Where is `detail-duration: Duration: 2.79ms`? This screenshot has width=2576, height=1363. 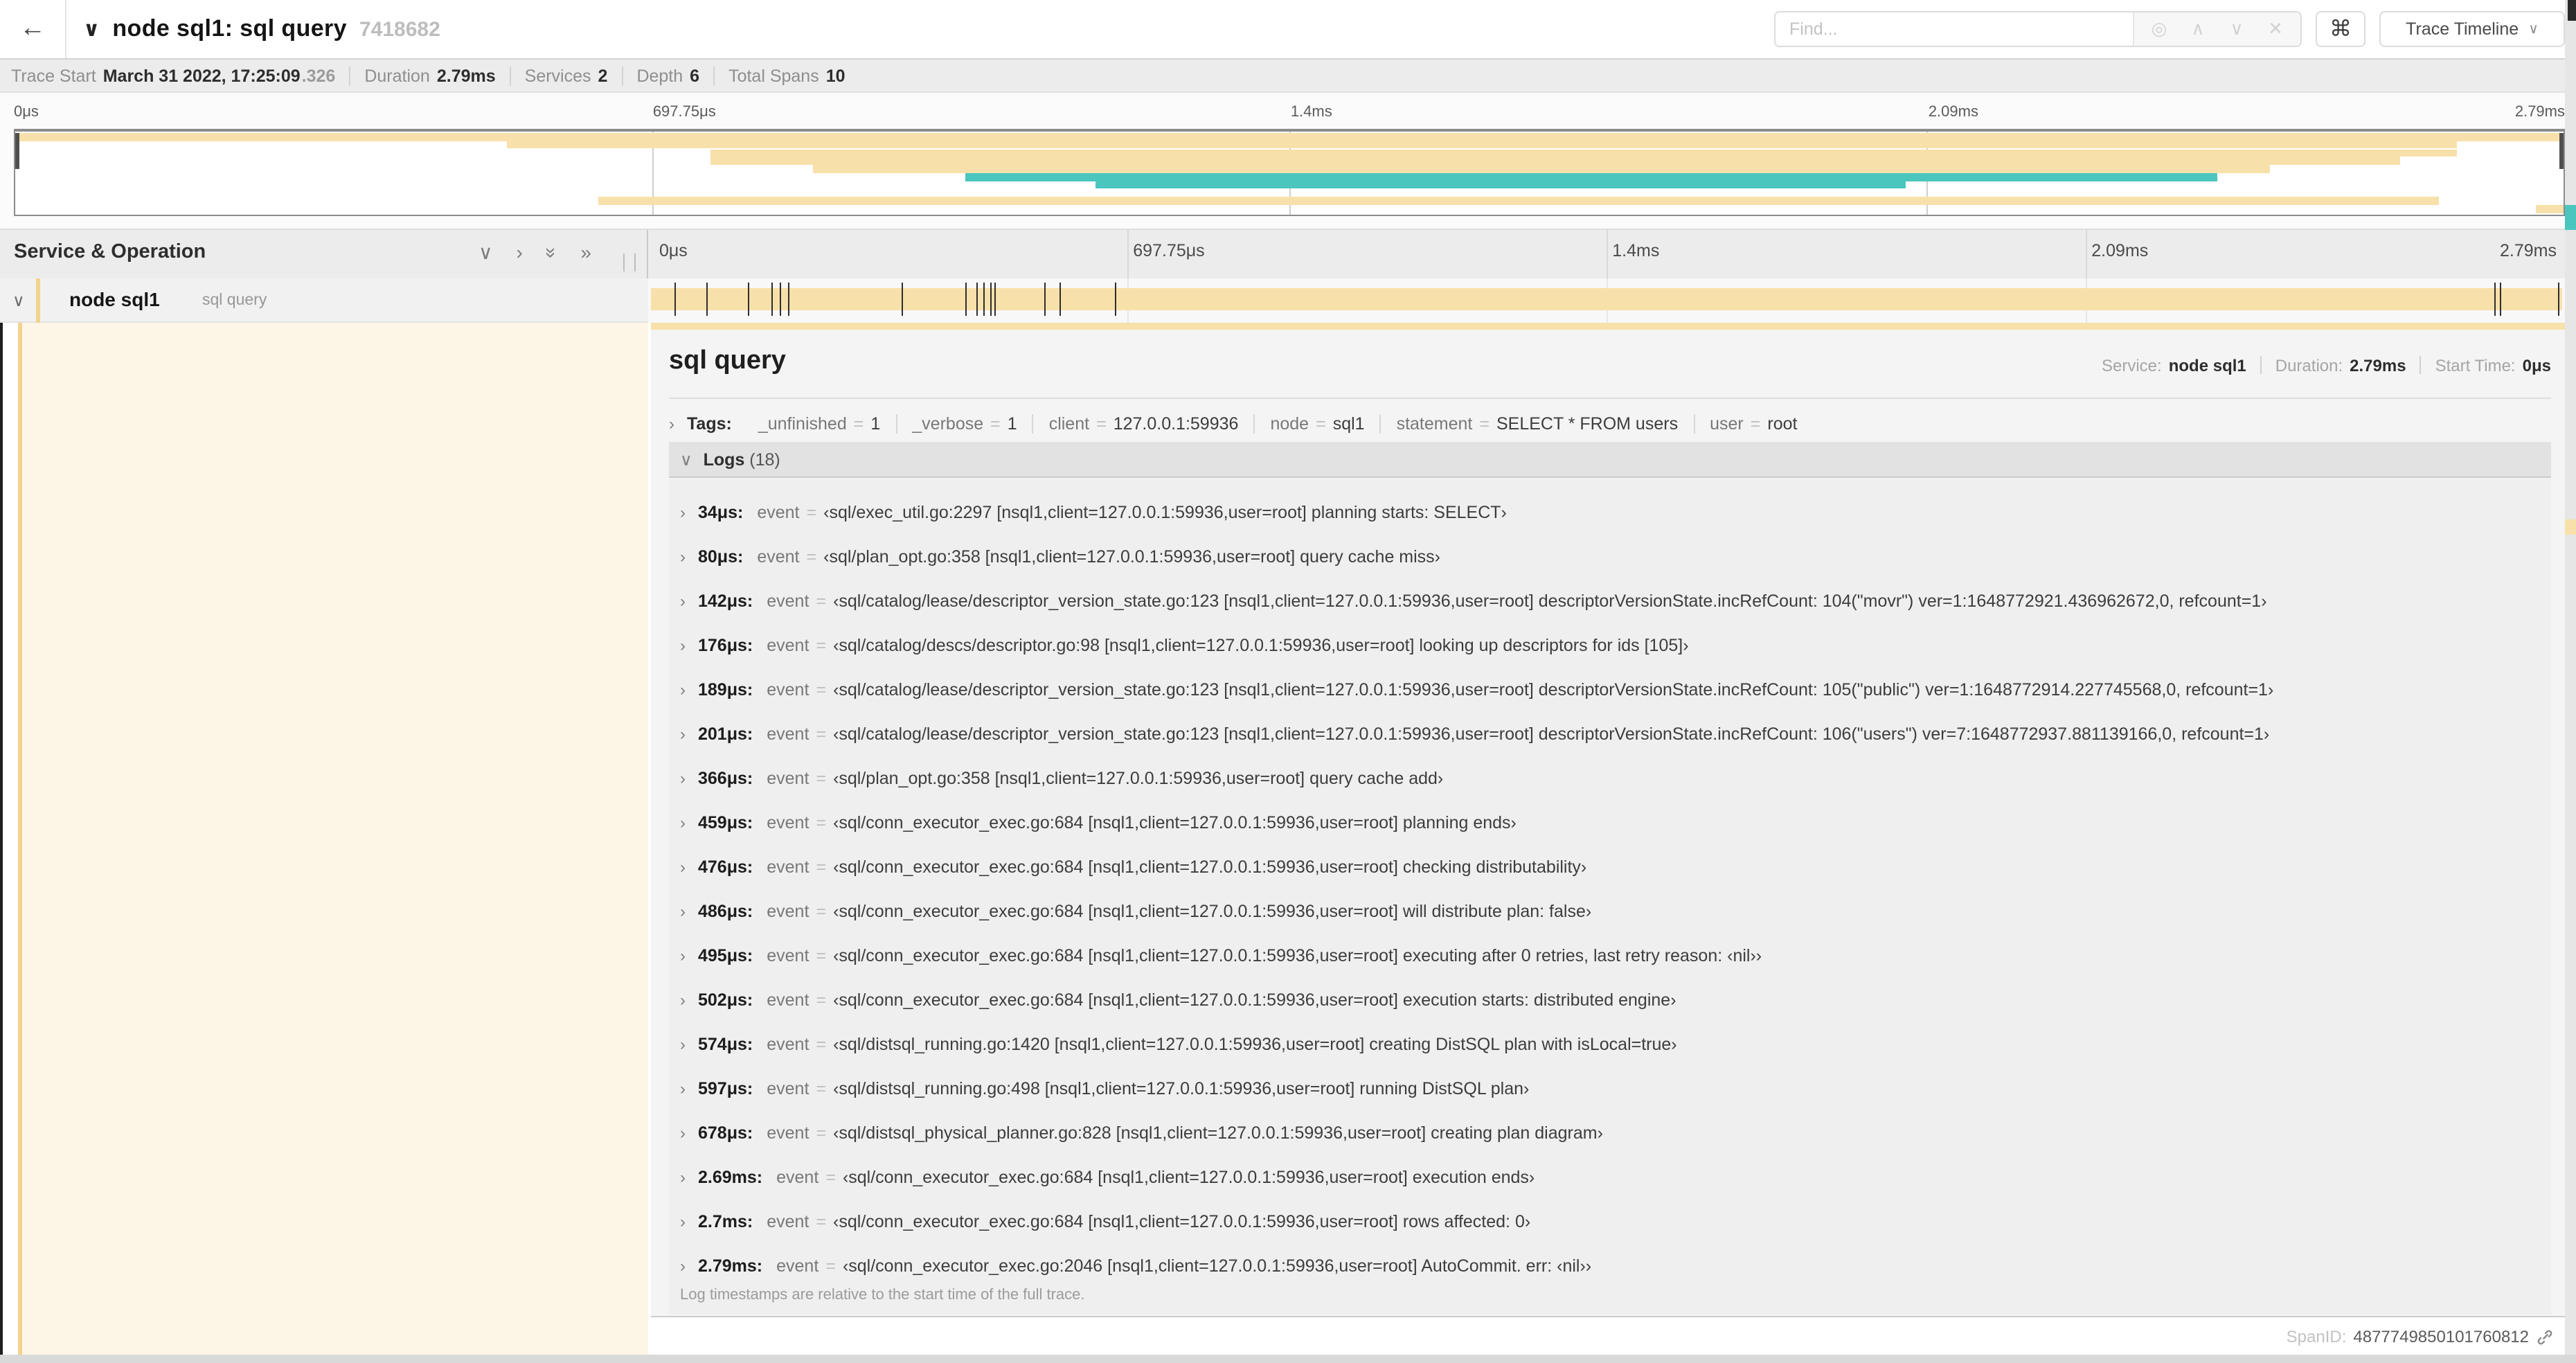
detail-duration: Duration: 2.79ms is located at coordinates (2342, 365).